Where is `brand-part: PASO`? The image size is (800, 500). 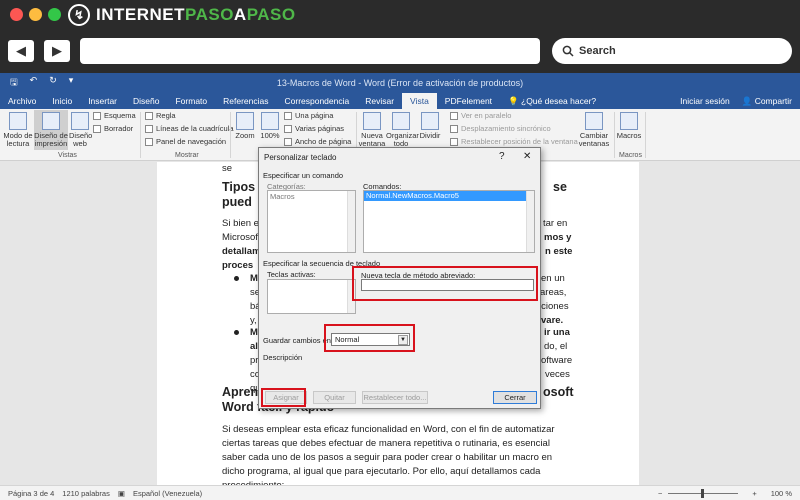 brand-part: PASO is located at coordinates (209, 14).